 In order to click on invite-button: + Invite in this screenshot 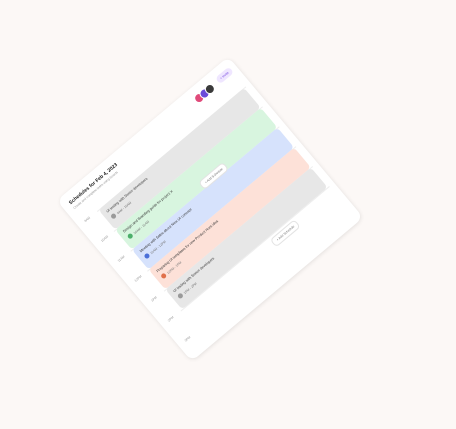, I will do `click(224, 75)`.